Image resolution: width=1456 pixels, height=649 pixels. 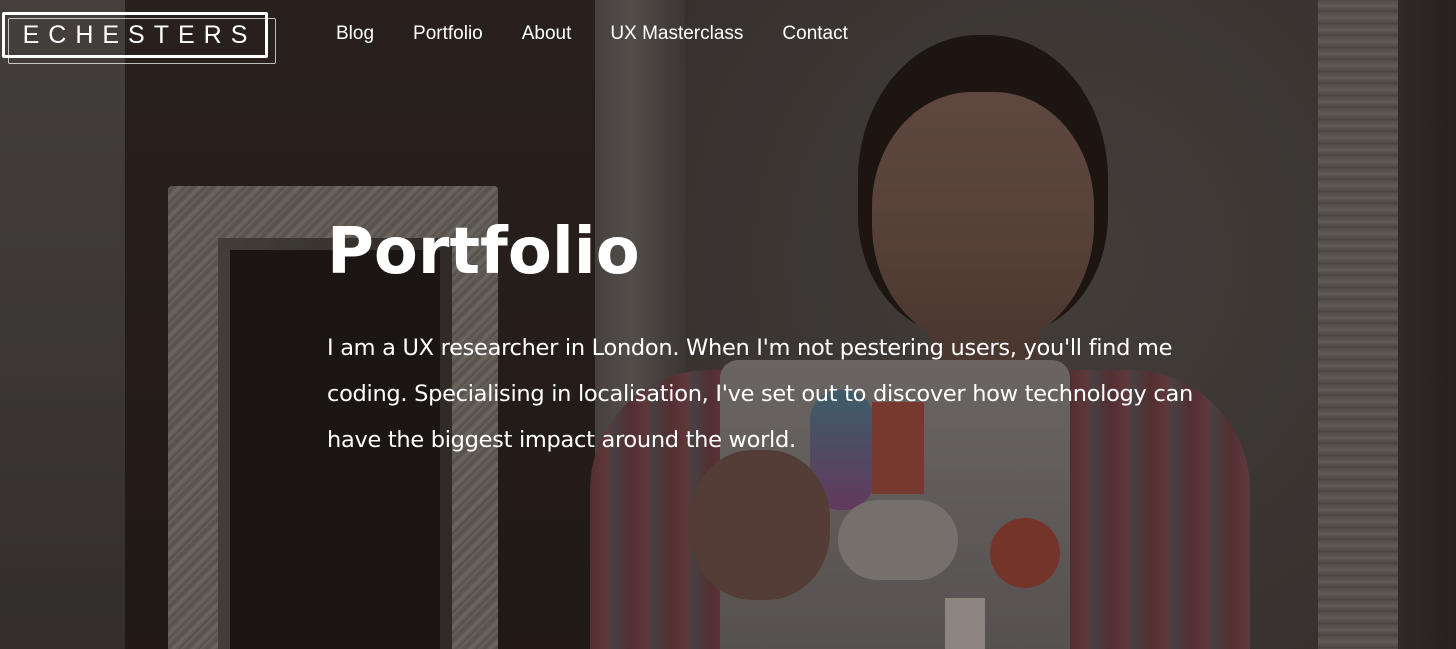 What do you see at coordinates (814, 34) in the screenshot?
I see `nav-contact: Contact` at bounding box center [814, 34].